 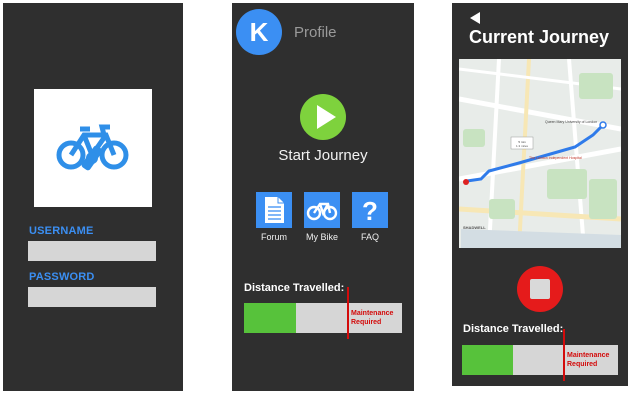 I want to click on journey-maintenance-marker, so click(x=564, y=355).